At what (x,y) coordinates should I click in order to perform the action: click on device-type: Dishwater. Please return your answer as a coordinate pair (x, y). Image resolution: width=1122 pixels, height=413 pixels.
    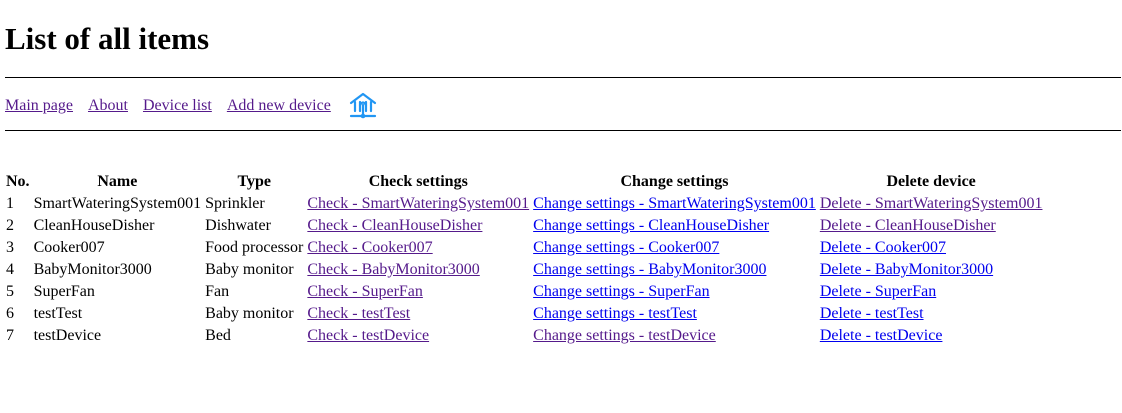
    Looking at the image, I should click on (238, 225).